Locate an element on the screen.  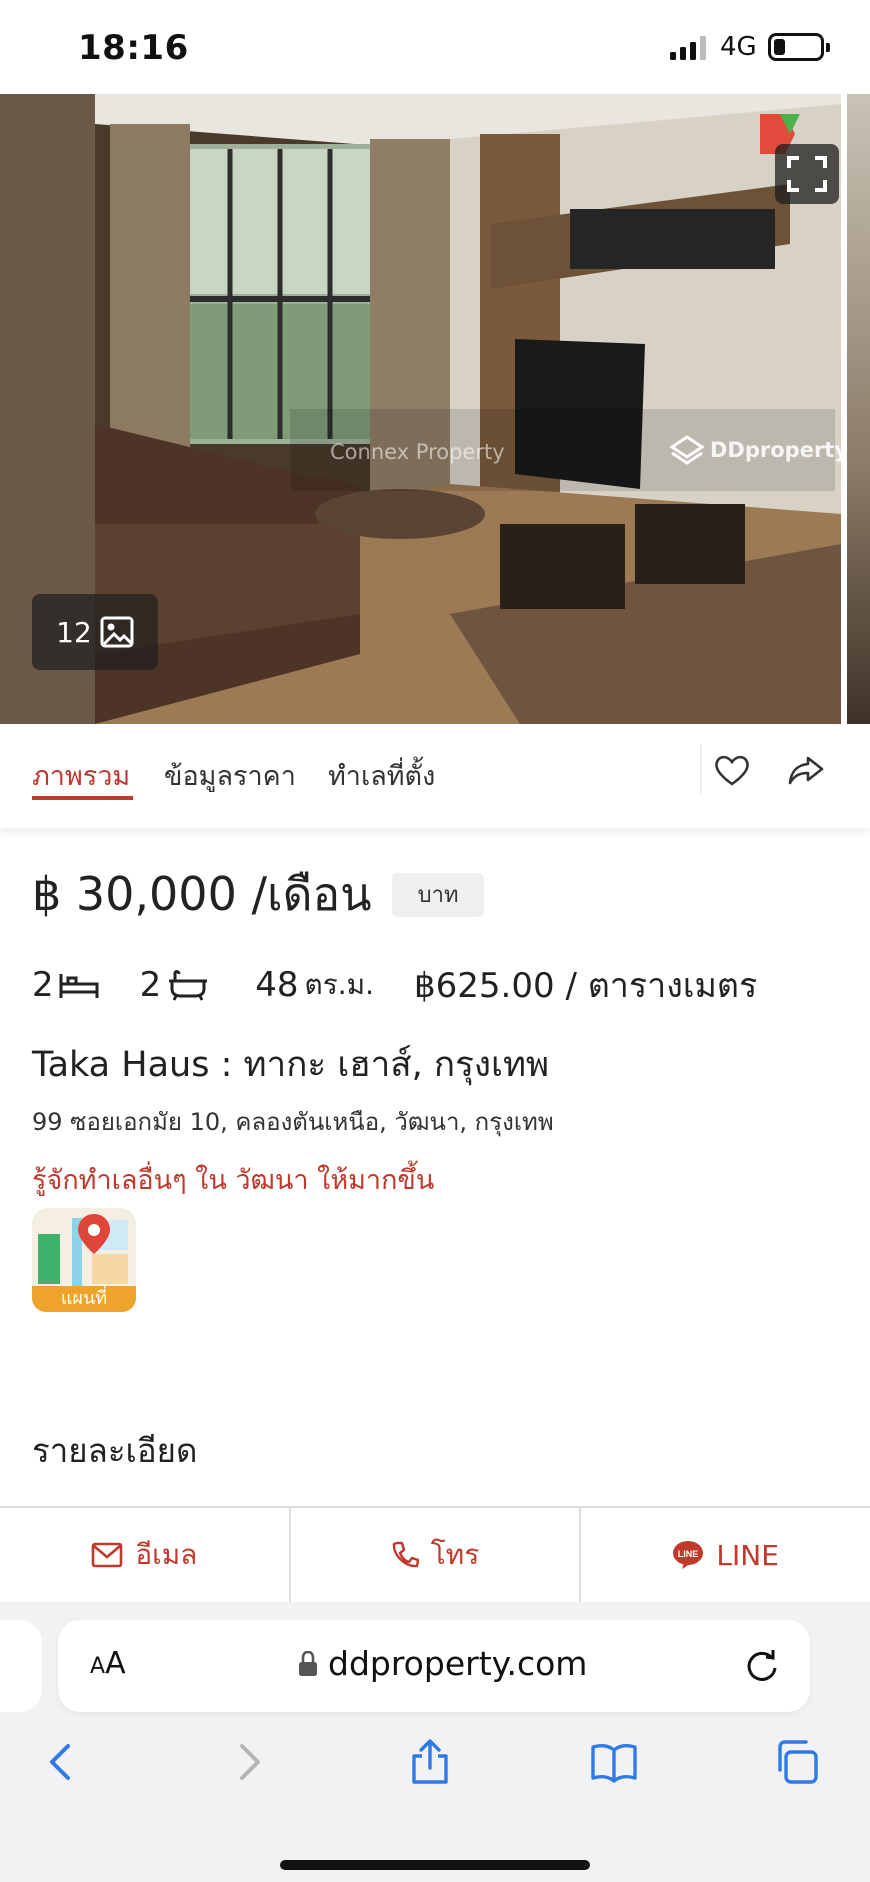
safari-toolbar: AA ddproperty.com is located at coordinates (435, 1742).